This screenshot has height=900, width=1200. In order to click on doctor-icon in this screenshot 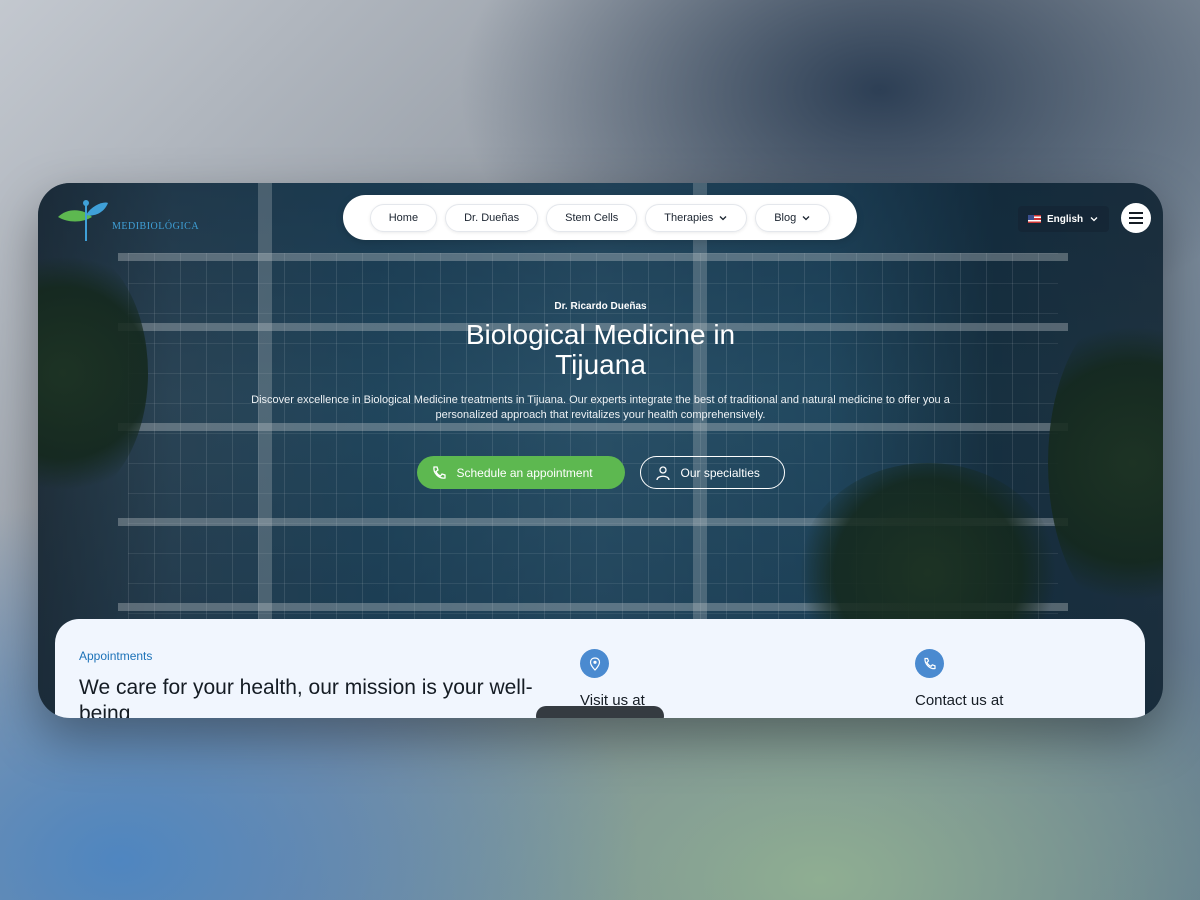, I will do `click(662, 472)`.